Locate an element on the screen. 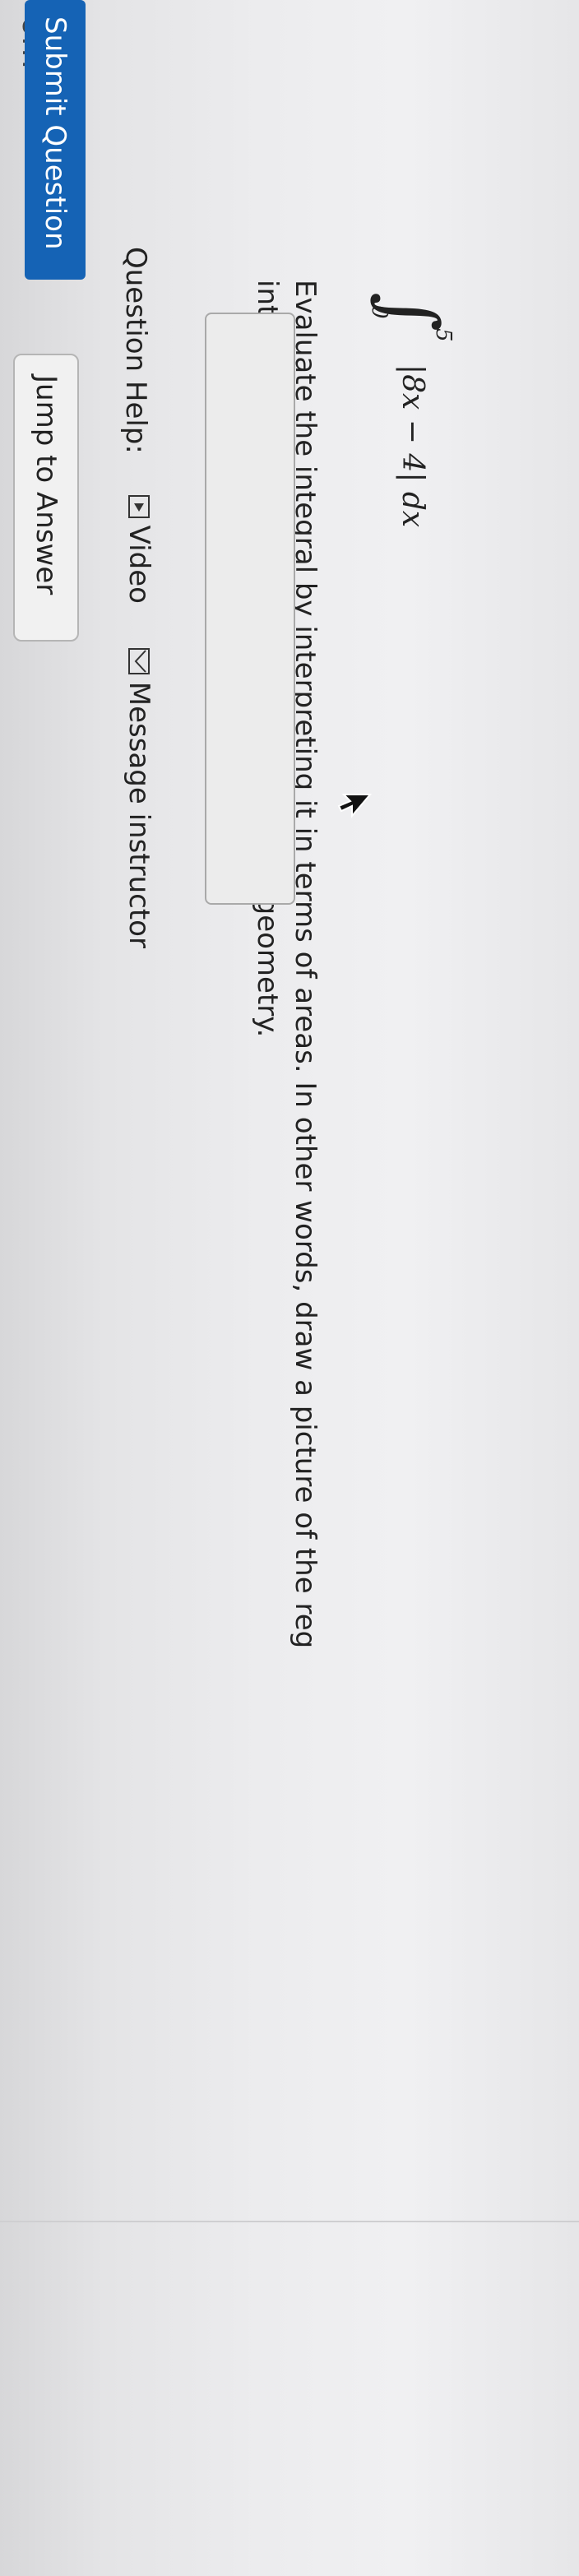 This screenshot has width=579, height=2576. mouse-pointer-icon is located at coordinates (355, 806).